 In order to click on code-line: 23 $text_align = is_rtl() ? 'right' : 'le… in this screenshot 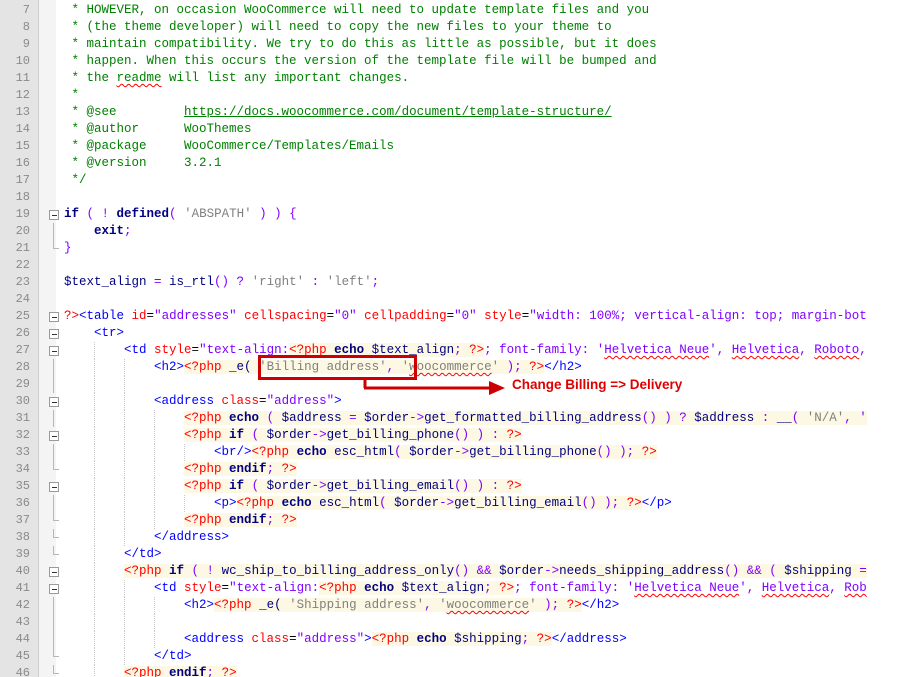, I will do `click(460, 282)`.